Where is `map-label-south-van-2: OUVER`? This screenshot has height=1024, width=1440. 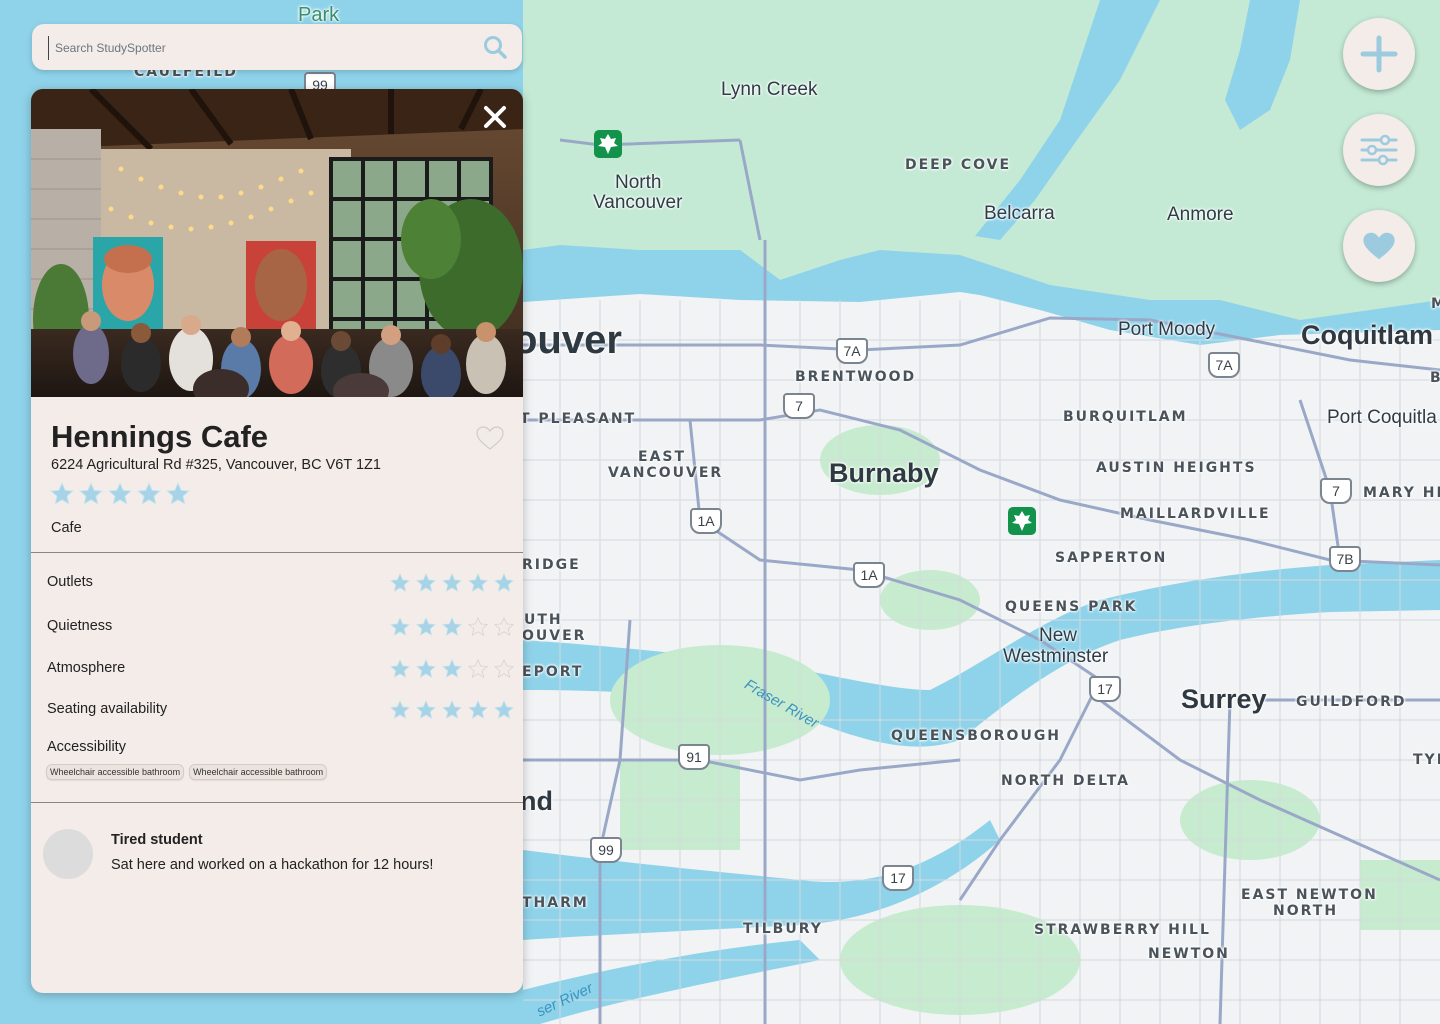
map-label-south-van-2: OUVER is located at coordinates (554, 636).